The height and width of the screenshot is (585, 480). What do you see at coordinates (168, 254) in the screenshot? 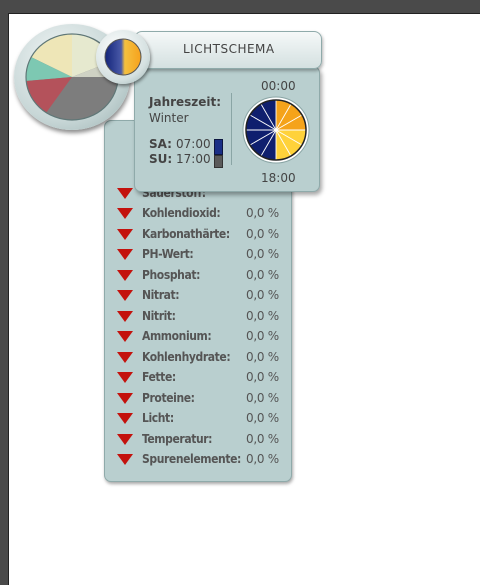
I see `value-label: PH-Wert:` at bounding box center [168, 254].